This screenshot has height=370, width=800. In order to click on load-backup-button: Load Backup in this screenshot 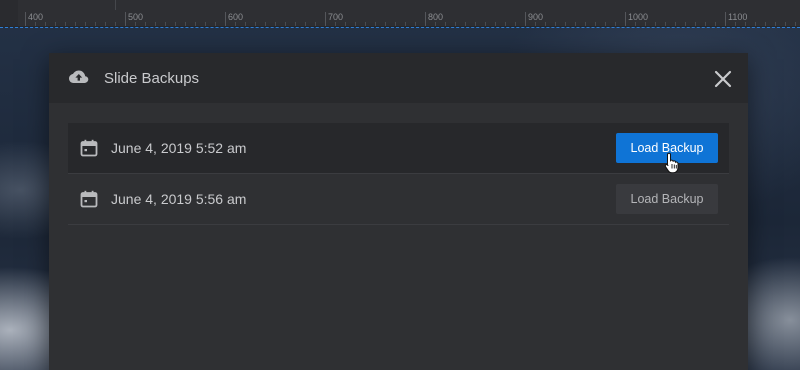, I will do `click(667, 199)`.